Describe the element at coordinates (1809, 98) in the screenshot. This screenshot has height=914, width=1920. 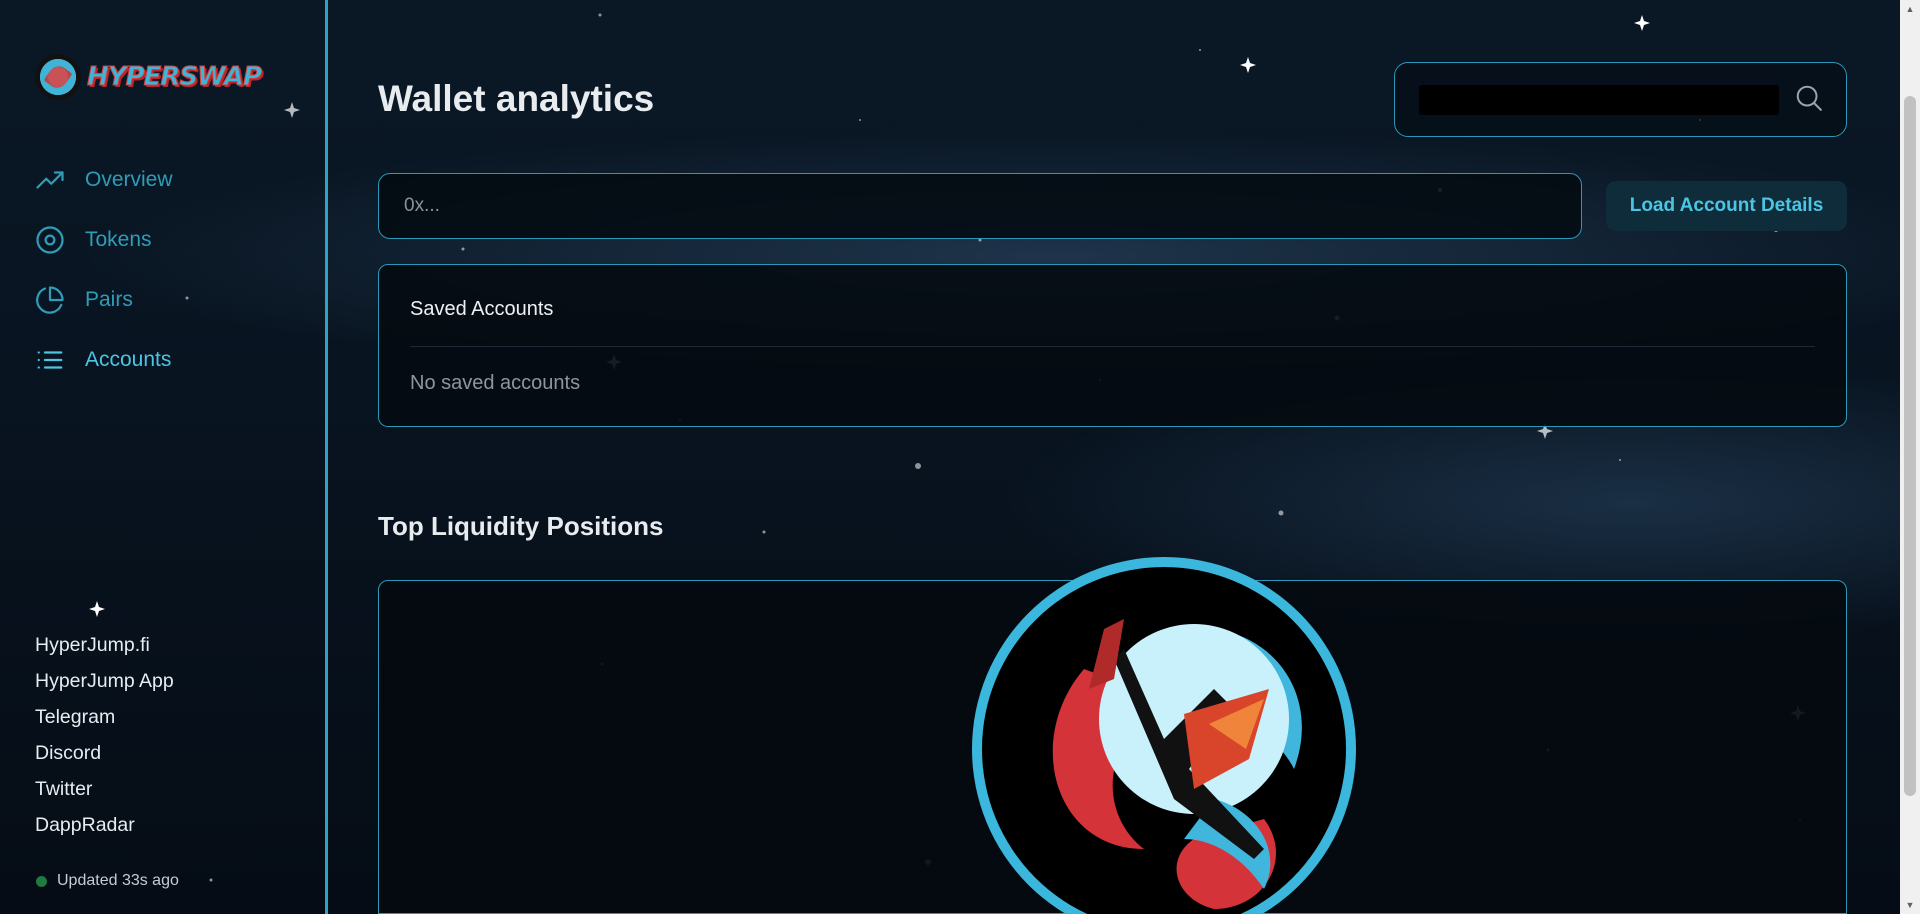
I see `search-icon` at that location.